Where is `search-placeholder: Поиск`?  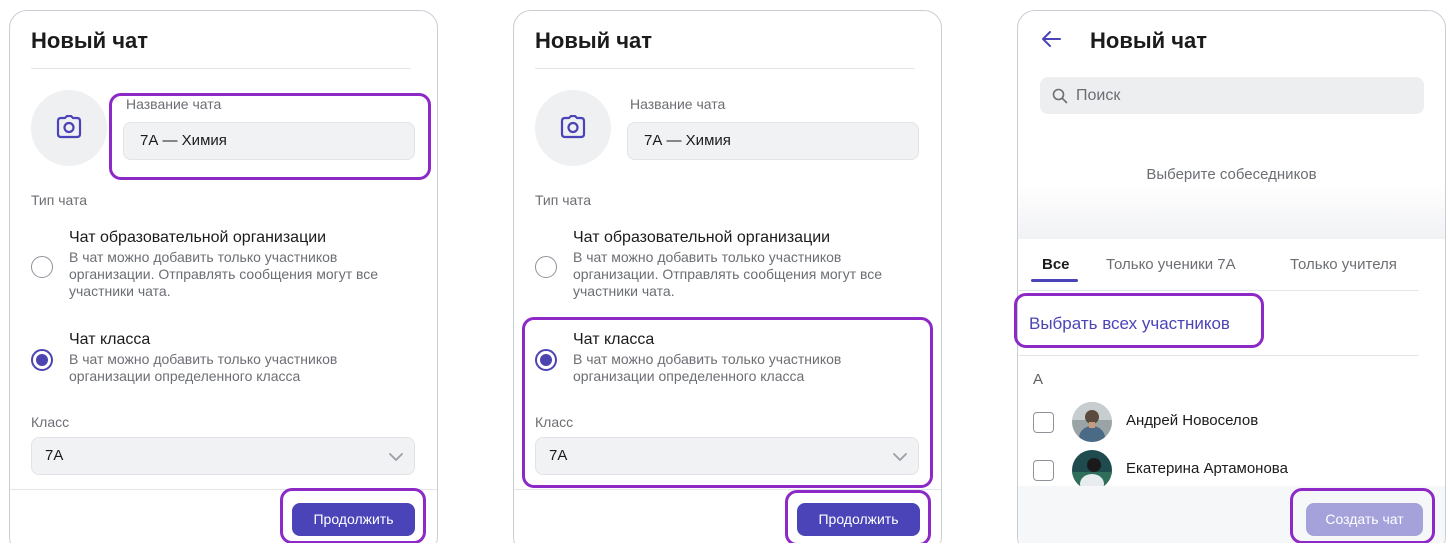
search-placeholder: Поиск is located at coordinates (1098, 95).